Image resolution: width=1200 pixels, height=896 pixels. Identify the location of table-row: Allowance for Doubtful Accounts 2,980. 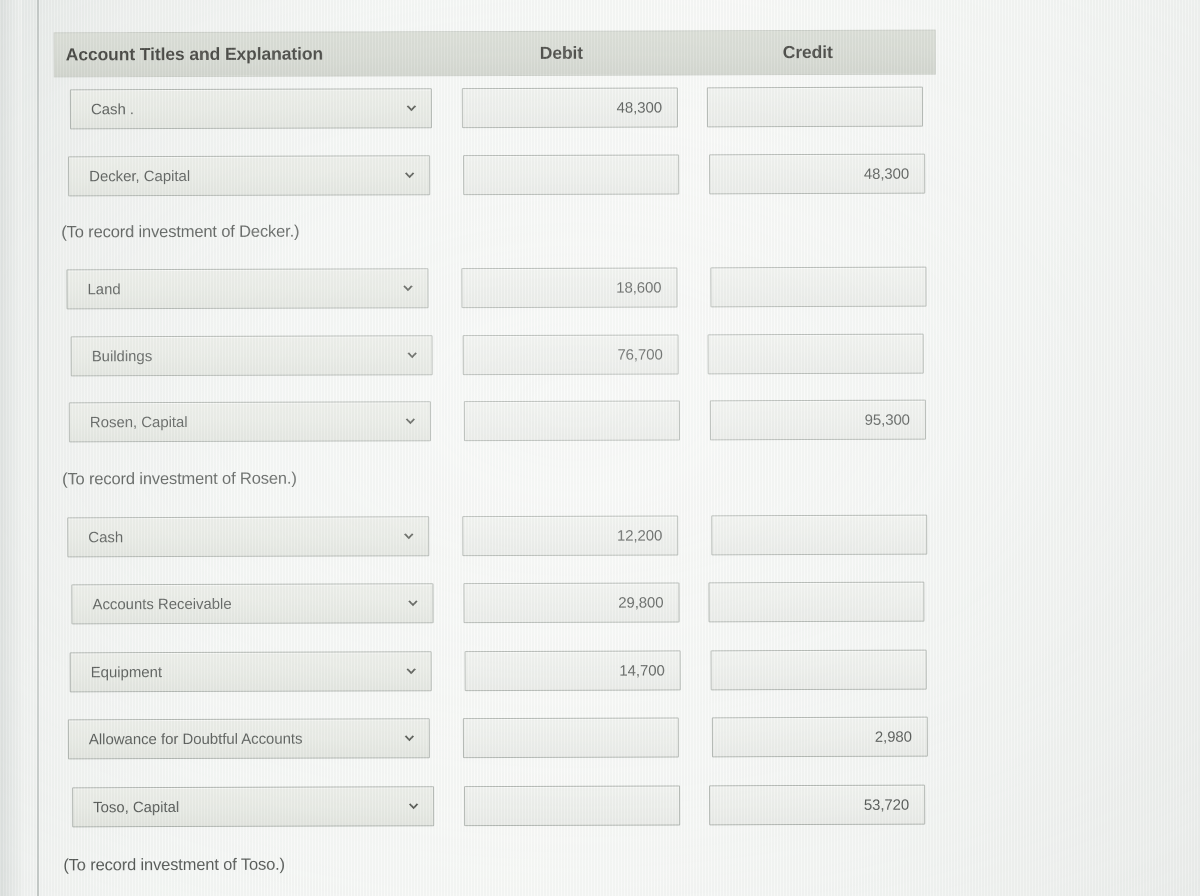
(600, 741).